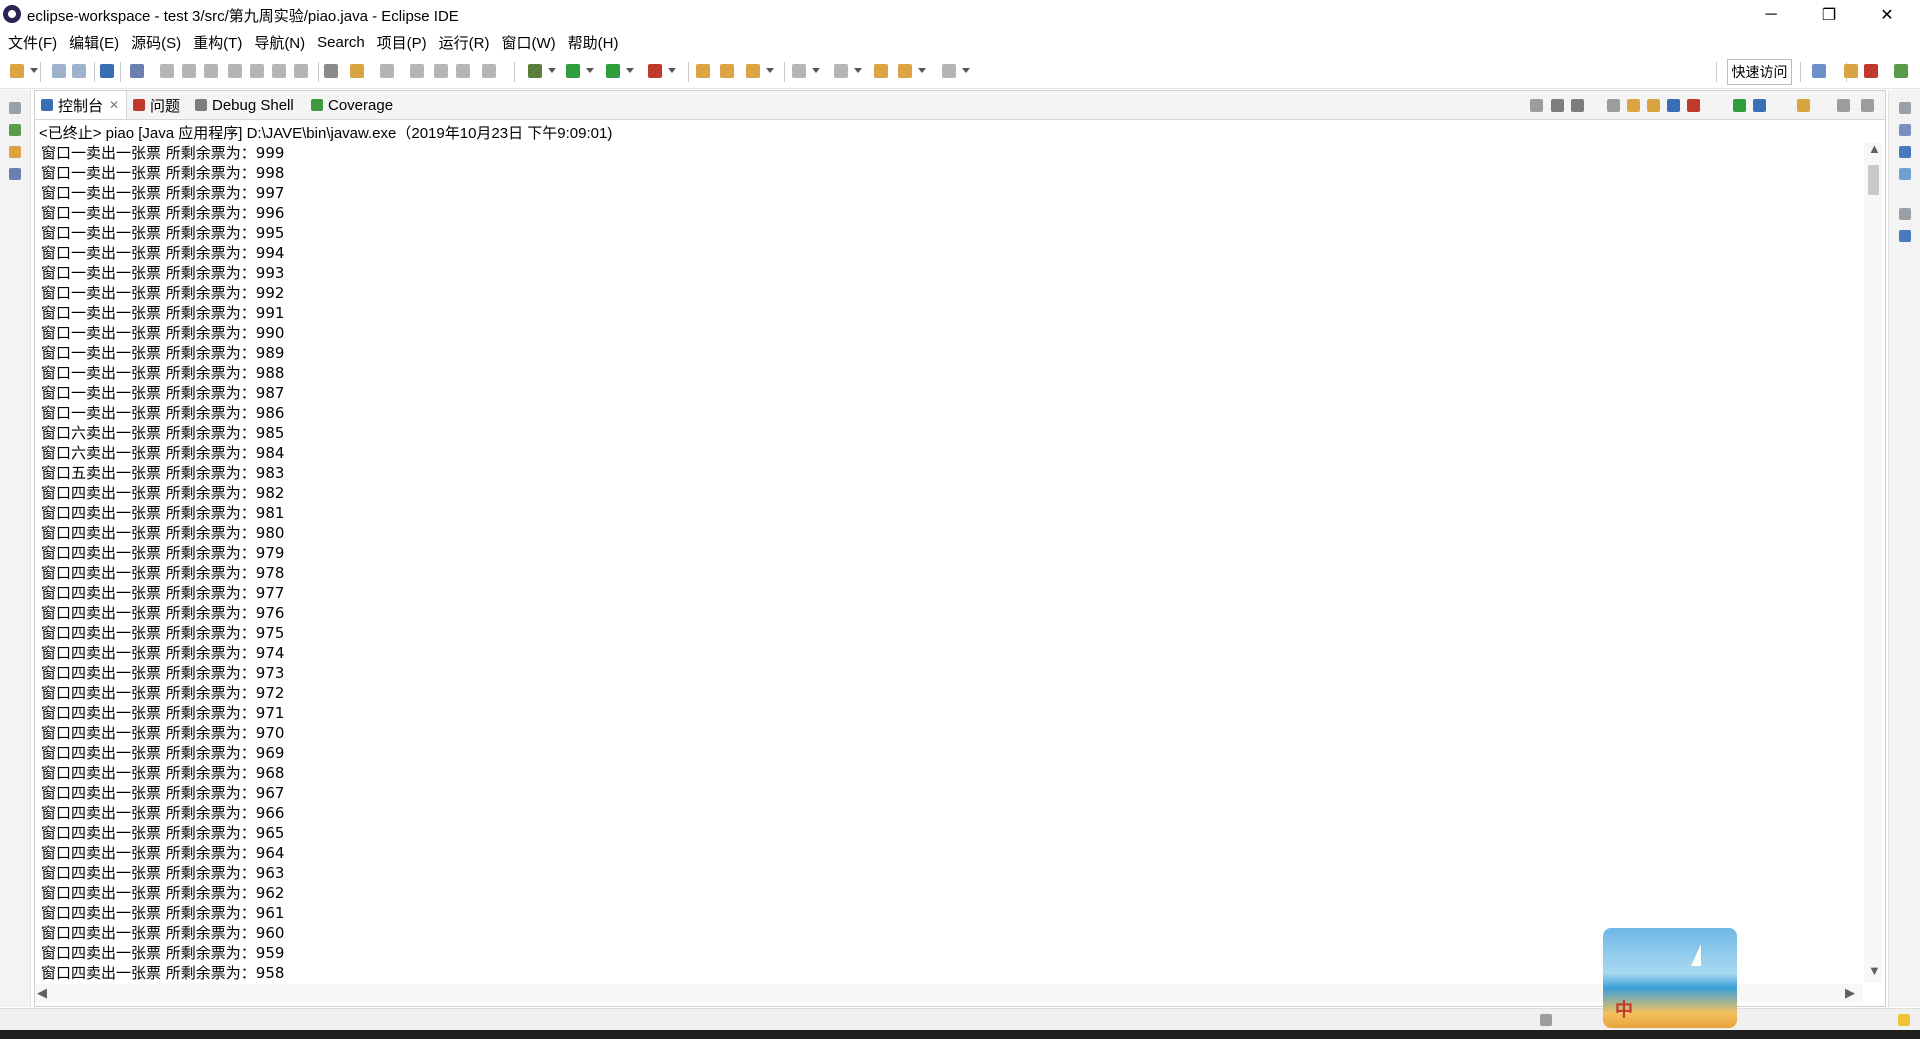 This screenshot has height=1039, width=1920. I want to click on debug-icon, so click(535, 71).